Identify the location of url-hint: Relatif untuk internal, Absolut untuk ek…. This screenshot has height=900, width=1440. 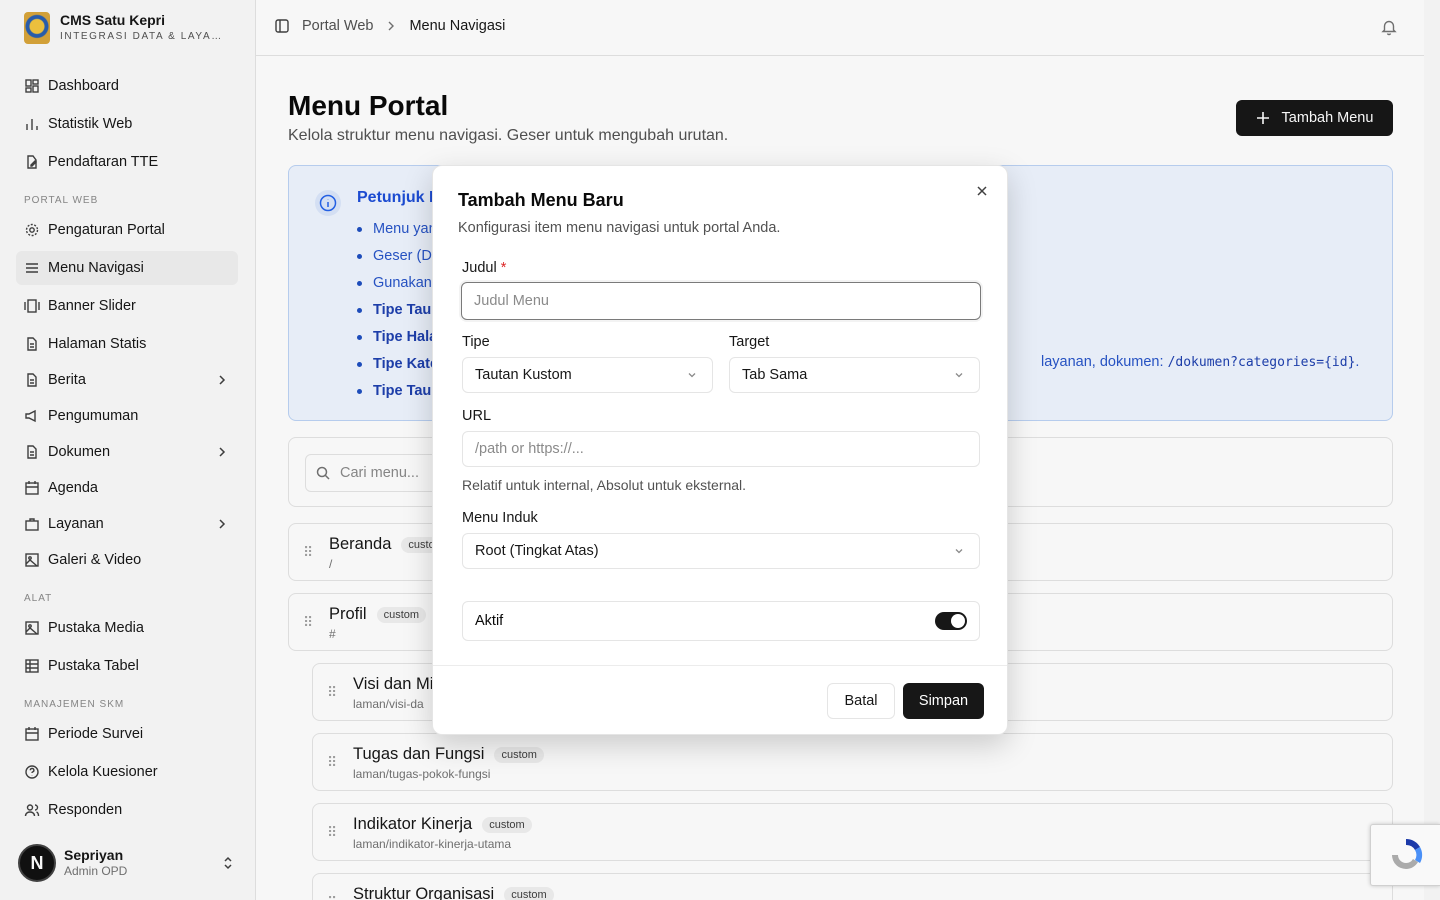
(604, 485).